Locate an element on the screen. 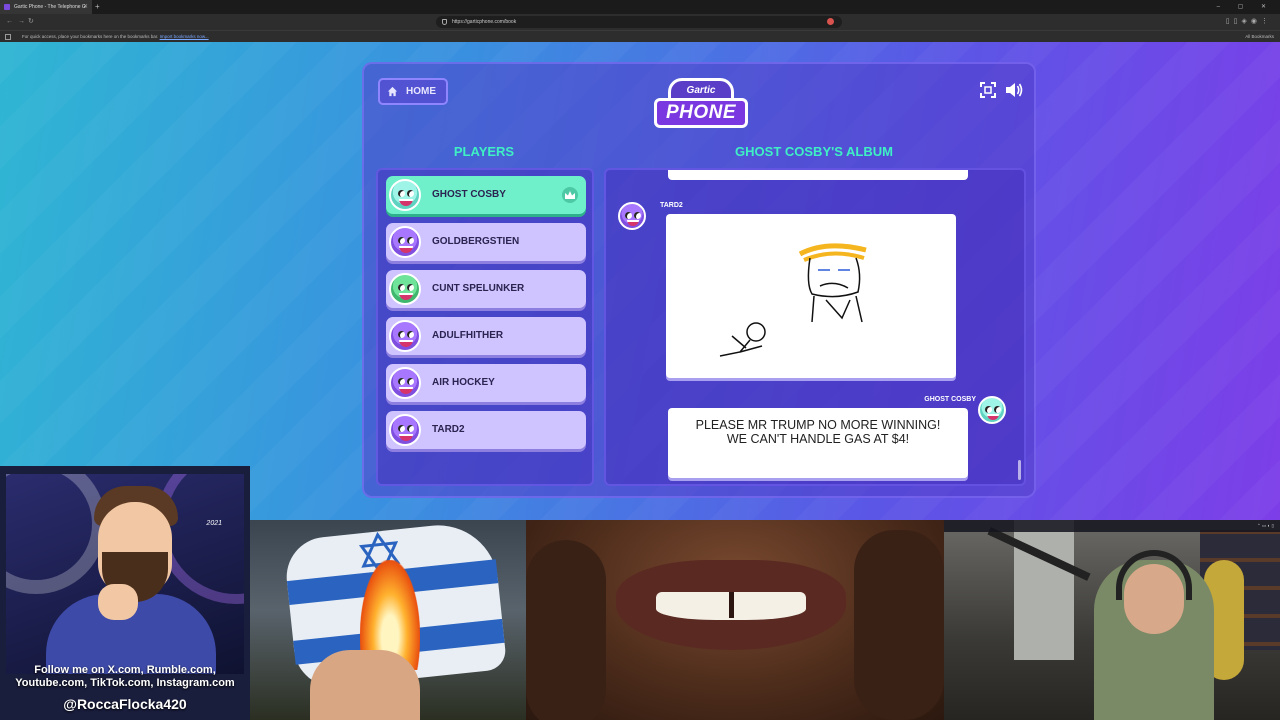 Image resolution: width=1280 pixels, height=720 pixels. gartic-phone-logo: Gartic PHONE is located at coordinates (701, 105).